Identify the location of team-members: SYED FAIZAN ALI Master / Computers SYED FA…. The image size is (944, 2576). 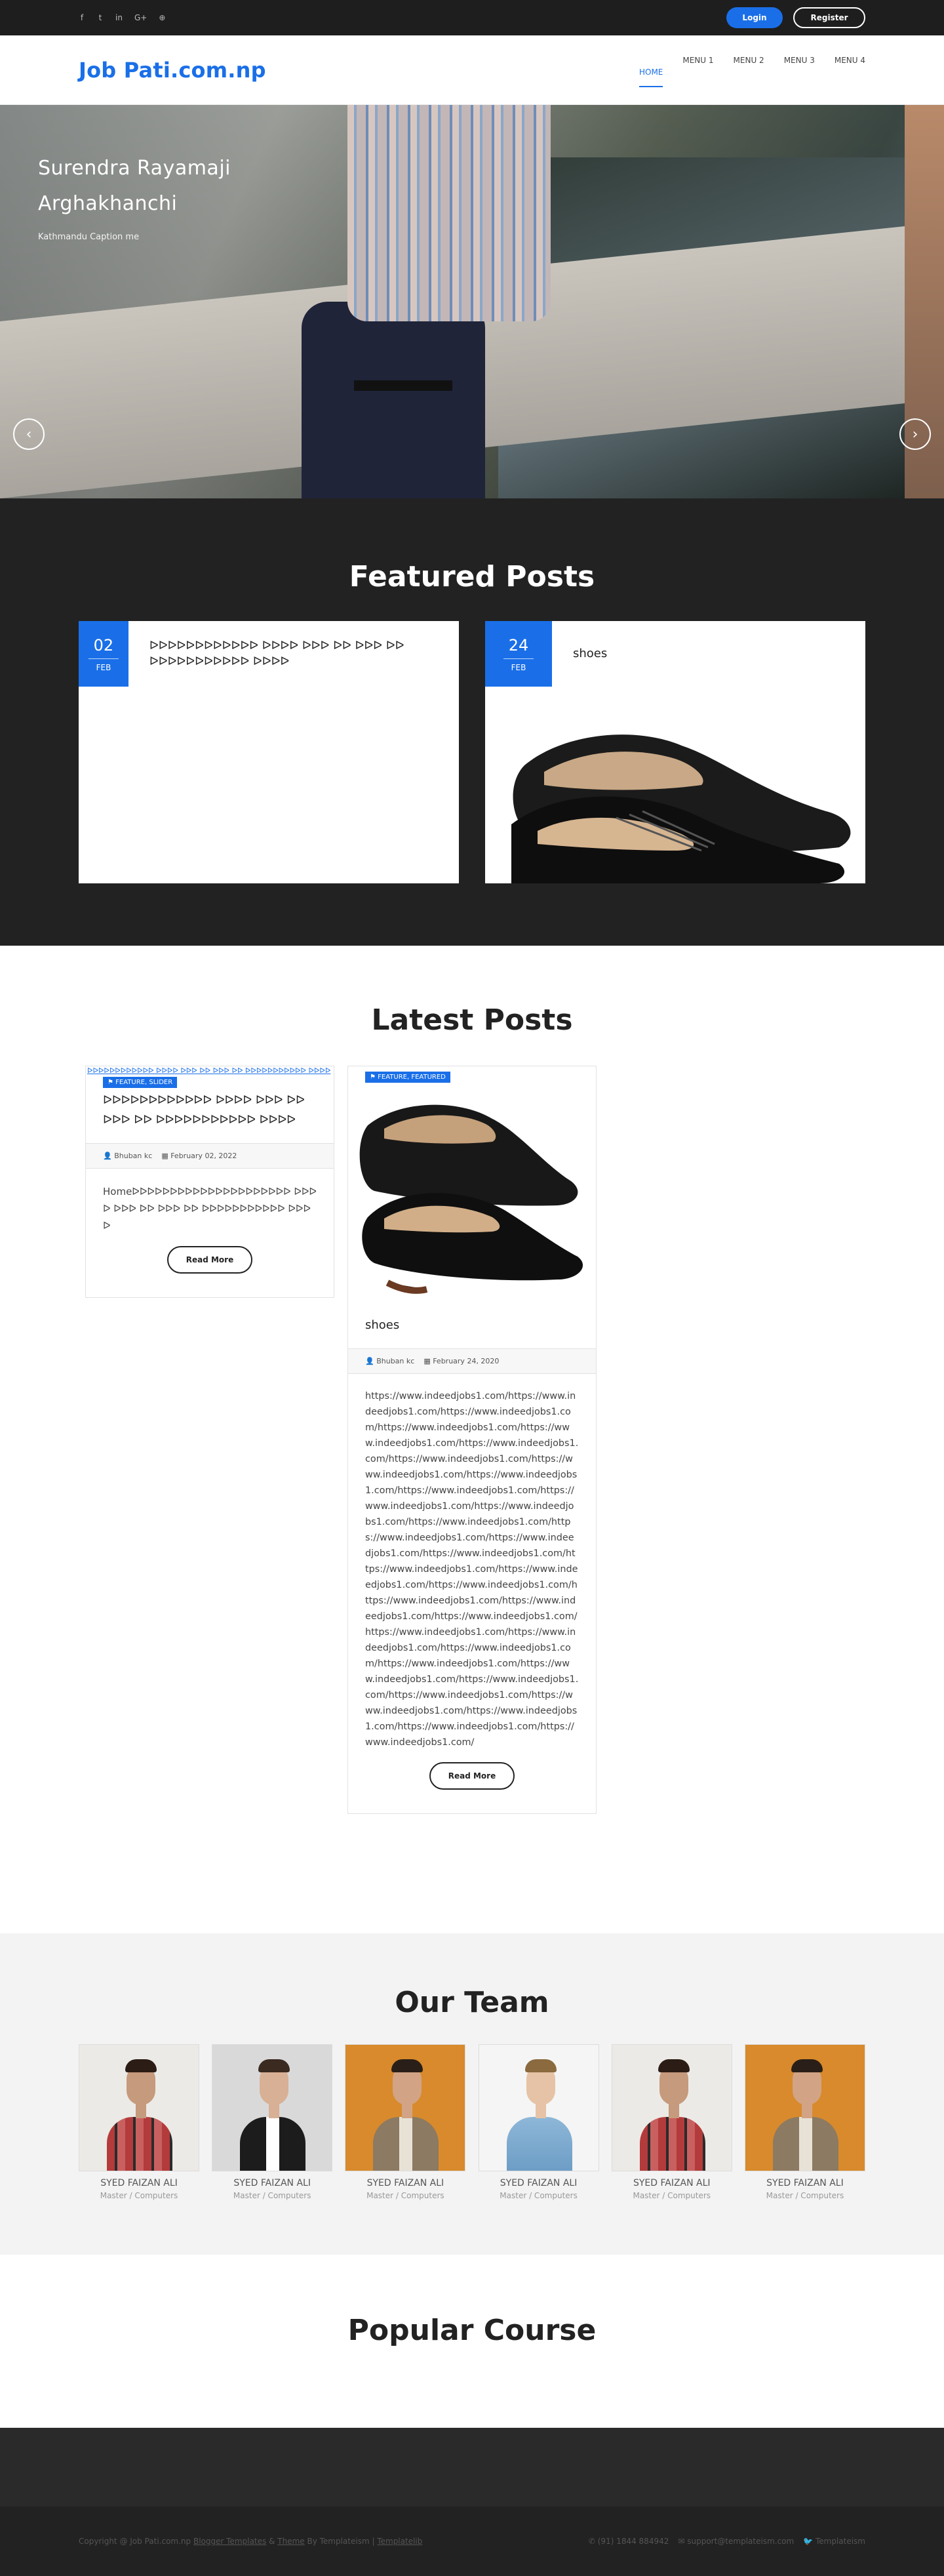
(472, 2122).